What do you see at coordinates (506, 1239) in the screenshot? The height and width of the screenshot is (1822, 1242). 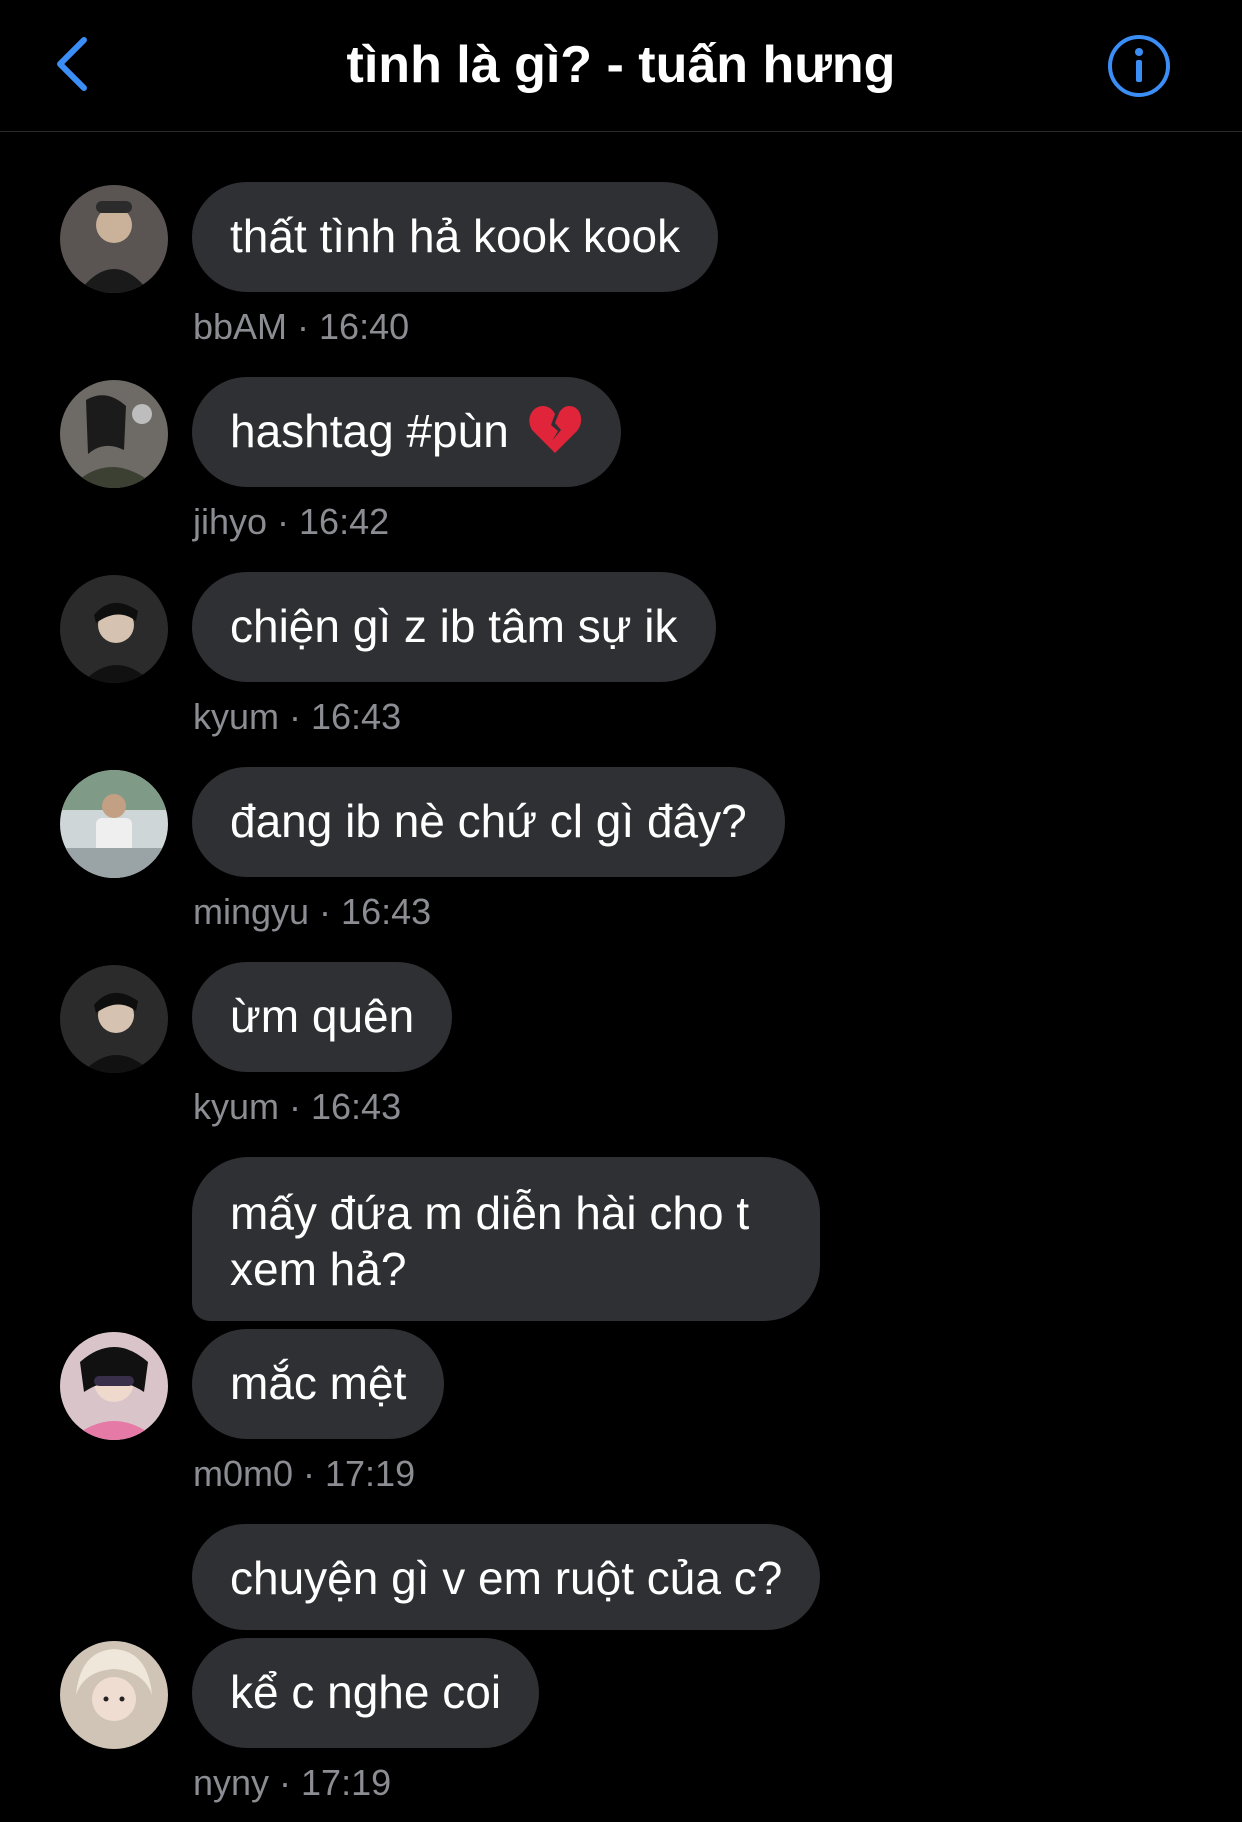 I see `message-bubble: mấy đứa m diễn hài cho t xem hả?` at bounding box center [506, 1239].